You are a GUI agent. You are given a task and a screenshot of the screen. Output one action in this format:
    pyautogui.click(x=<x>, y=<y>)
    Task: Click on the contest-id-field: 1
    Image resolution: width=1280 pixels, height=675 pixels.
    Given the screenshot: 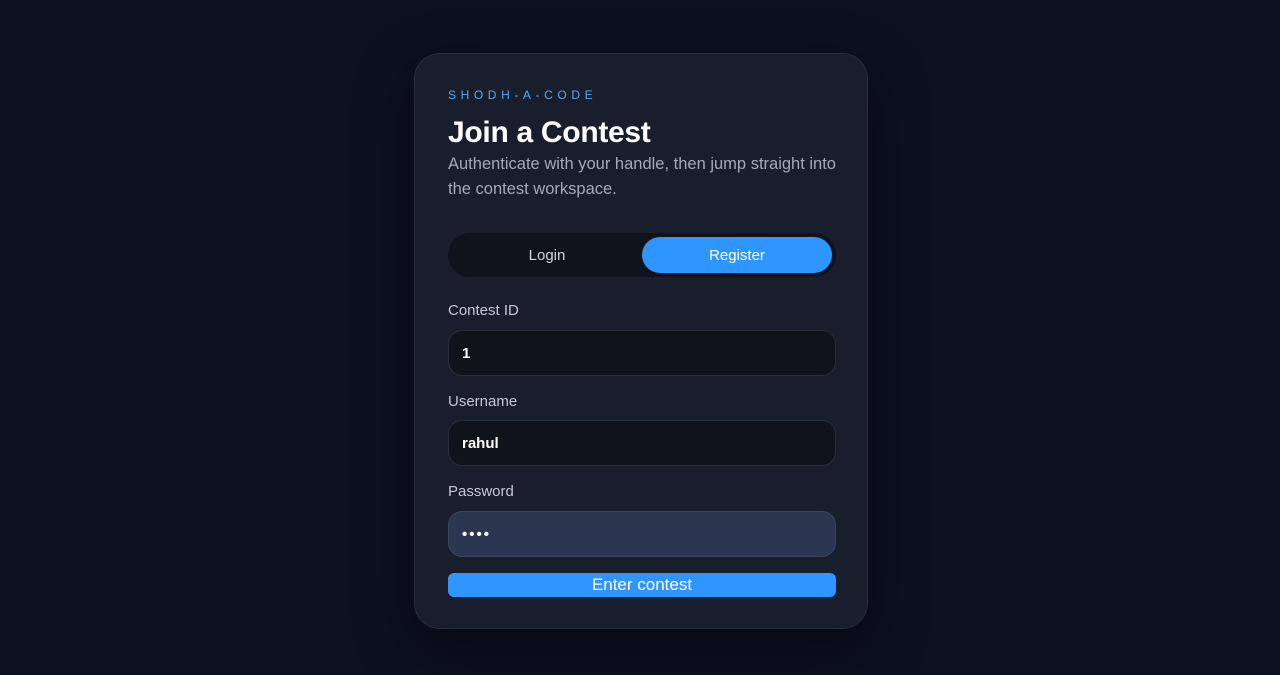 What is the action you would take?
    pyautogui.click(x=642, y=353)
    